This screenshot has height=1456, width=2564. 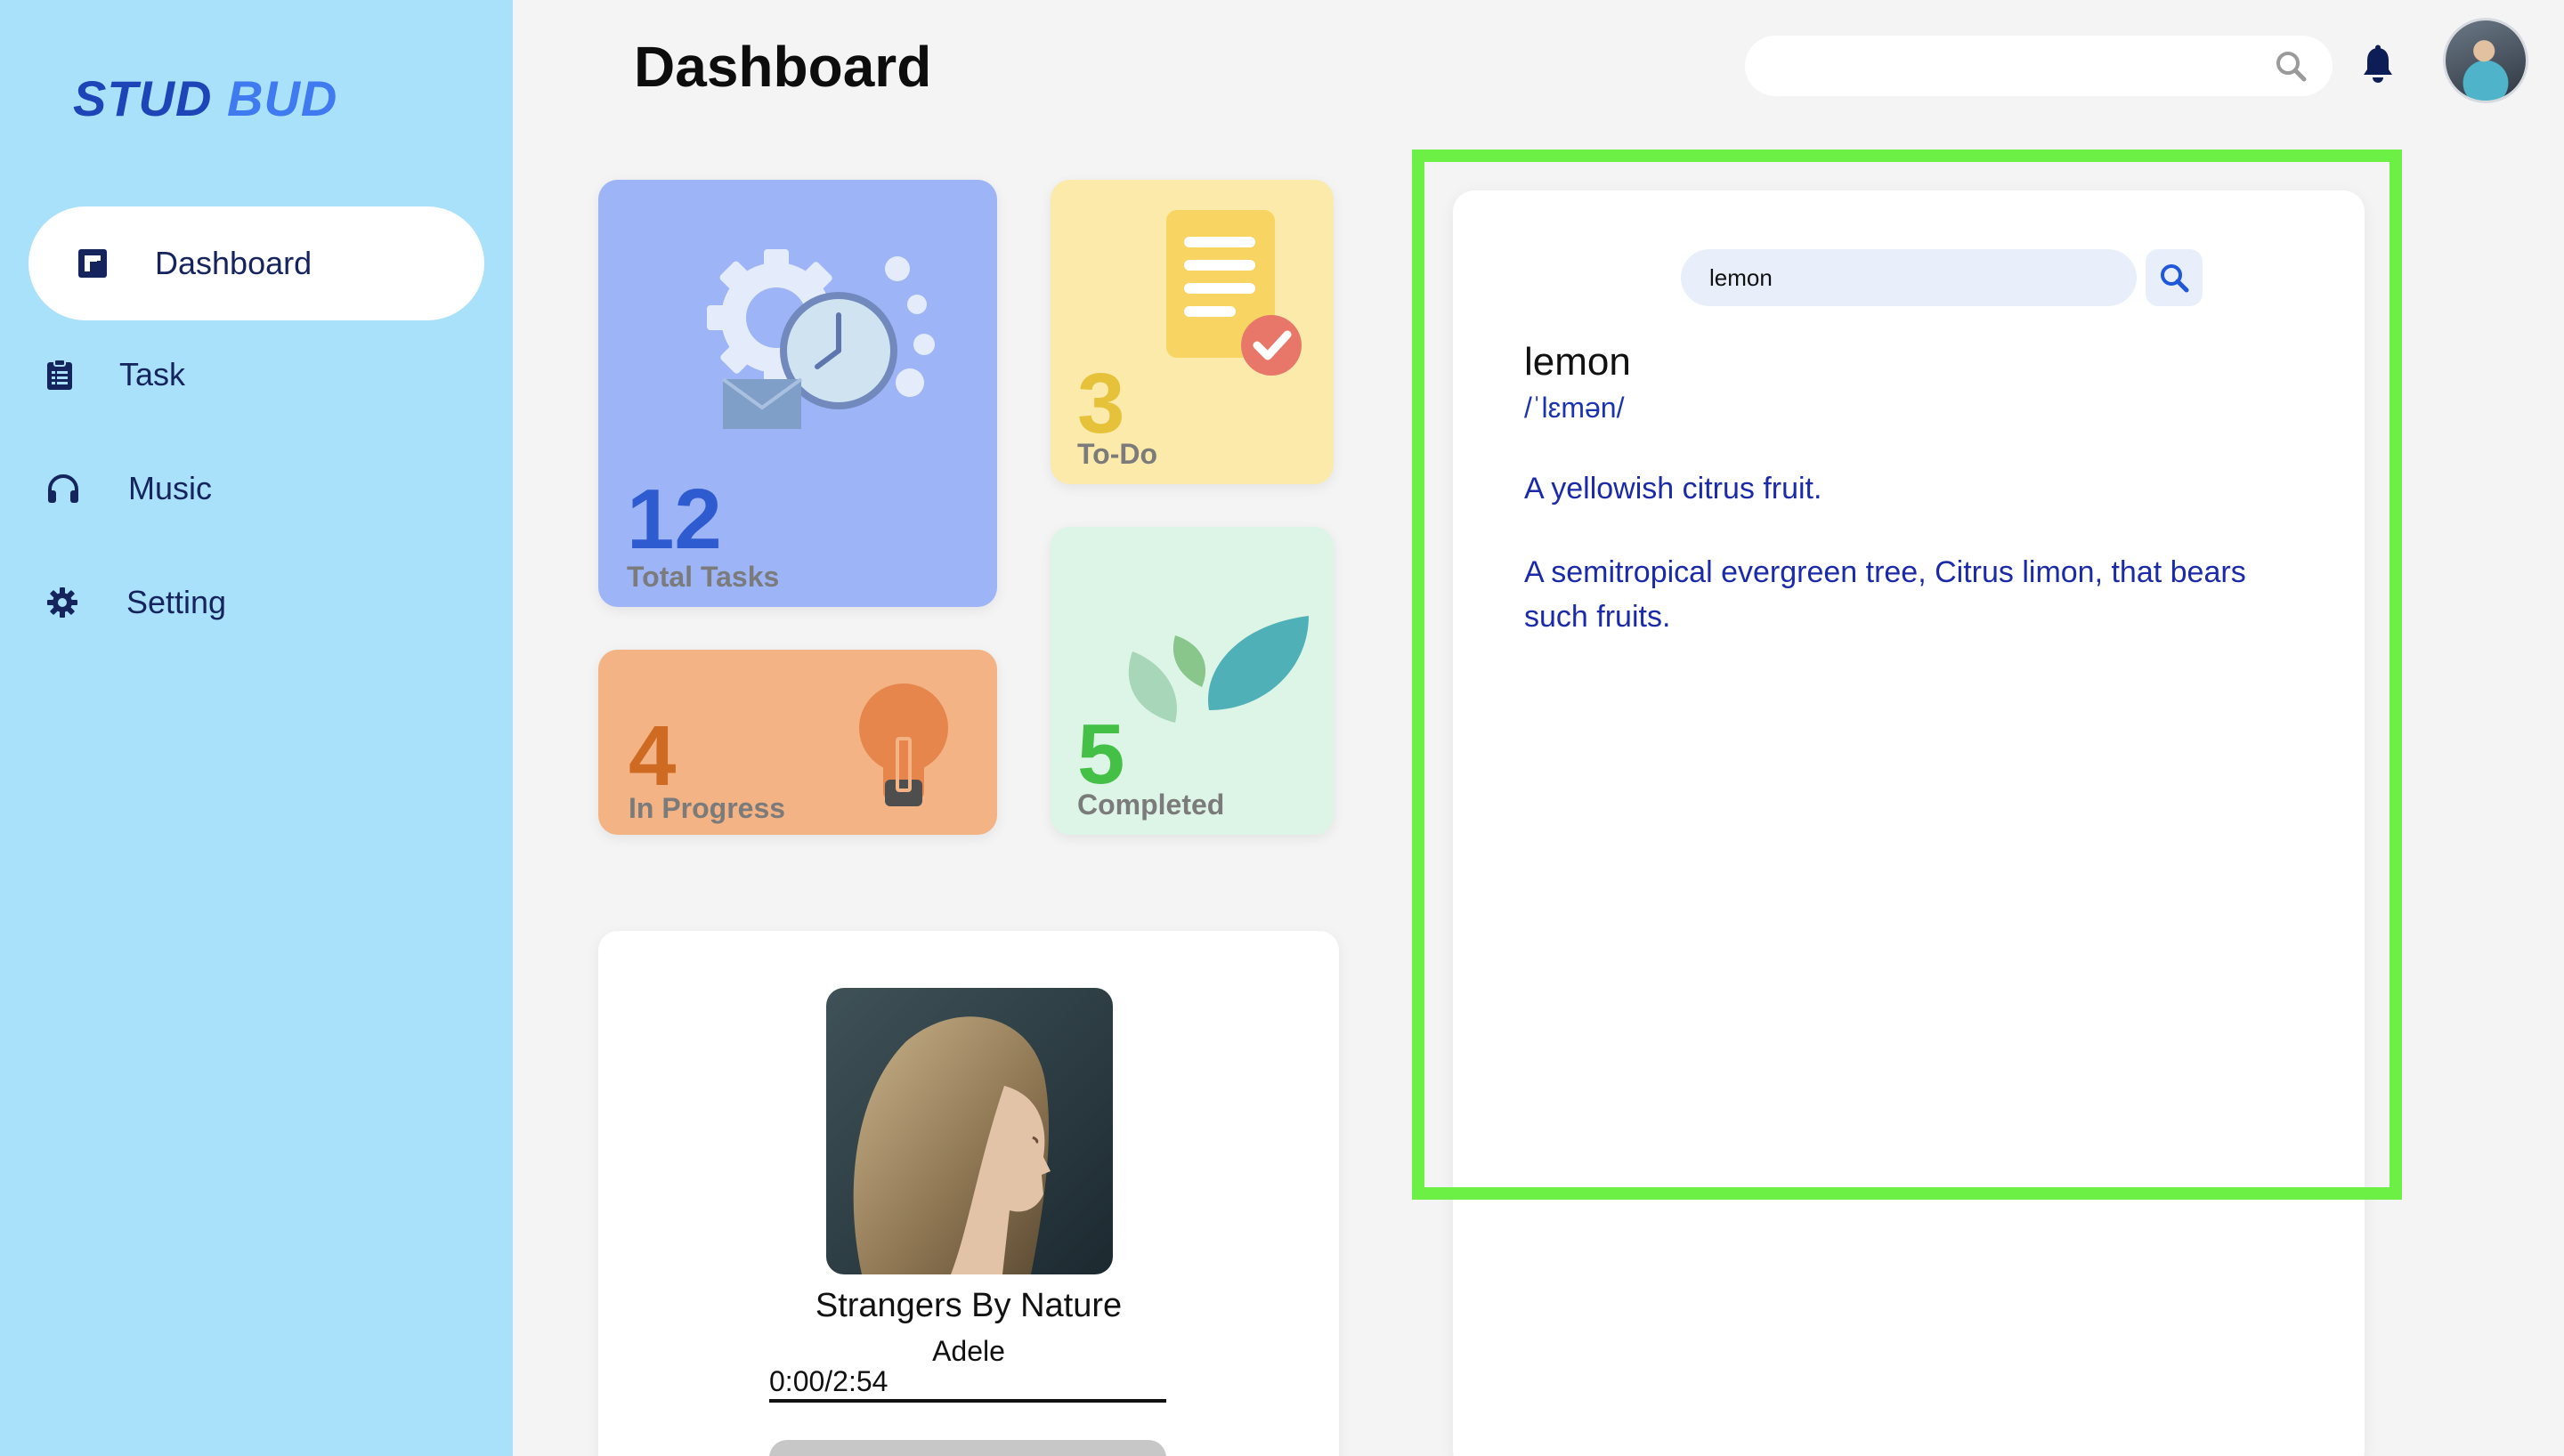 What do you see at coordinates (820, 337) in the screenshot?
I see `gear-clock-illustration` at bounding box center [820, 337].